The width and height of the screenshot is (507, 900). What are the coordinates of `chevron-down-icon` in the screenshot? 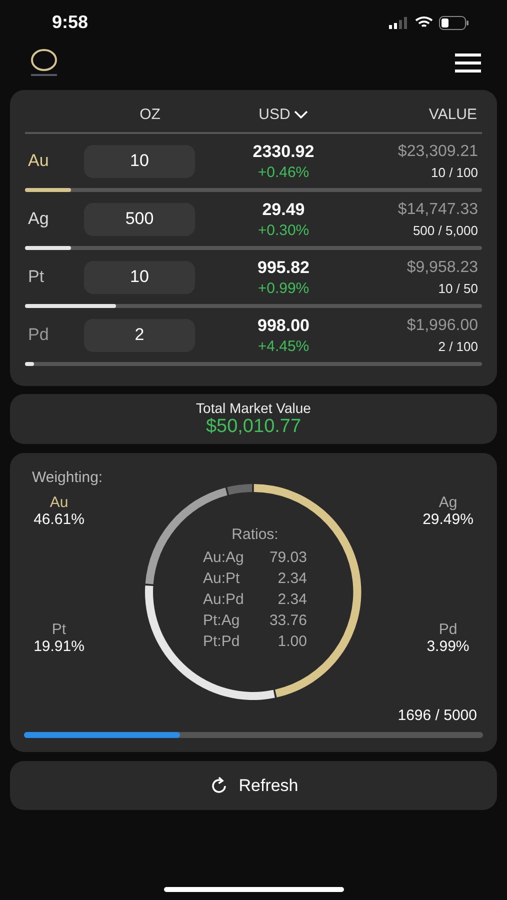 It's located at (301, 114).